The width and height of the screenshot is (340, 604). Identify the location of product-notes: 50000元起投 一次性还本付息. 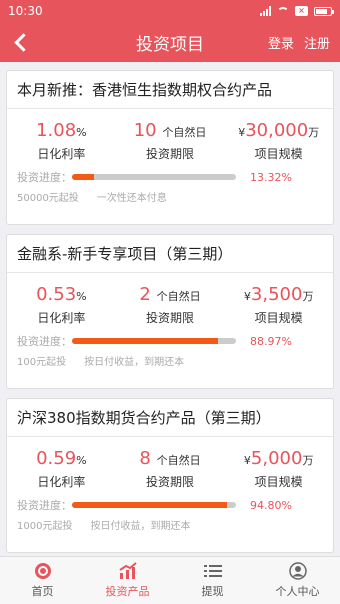
(170, 195).